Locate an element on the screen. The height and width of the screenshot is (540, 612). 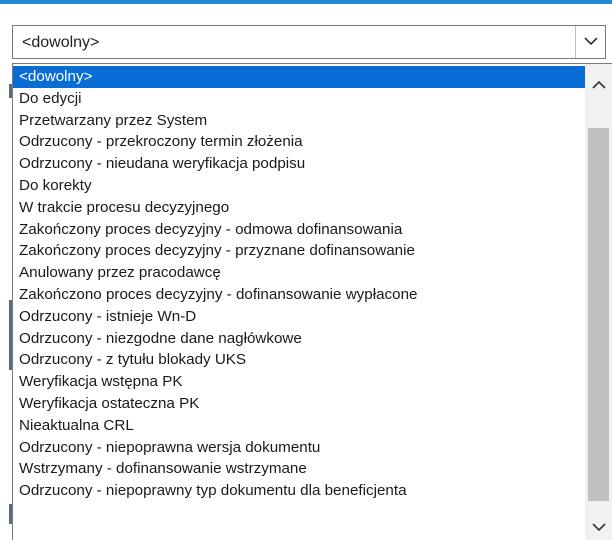
dropdown-option: Weryfikacja wstępna PK is located at coordinates (299, 382).